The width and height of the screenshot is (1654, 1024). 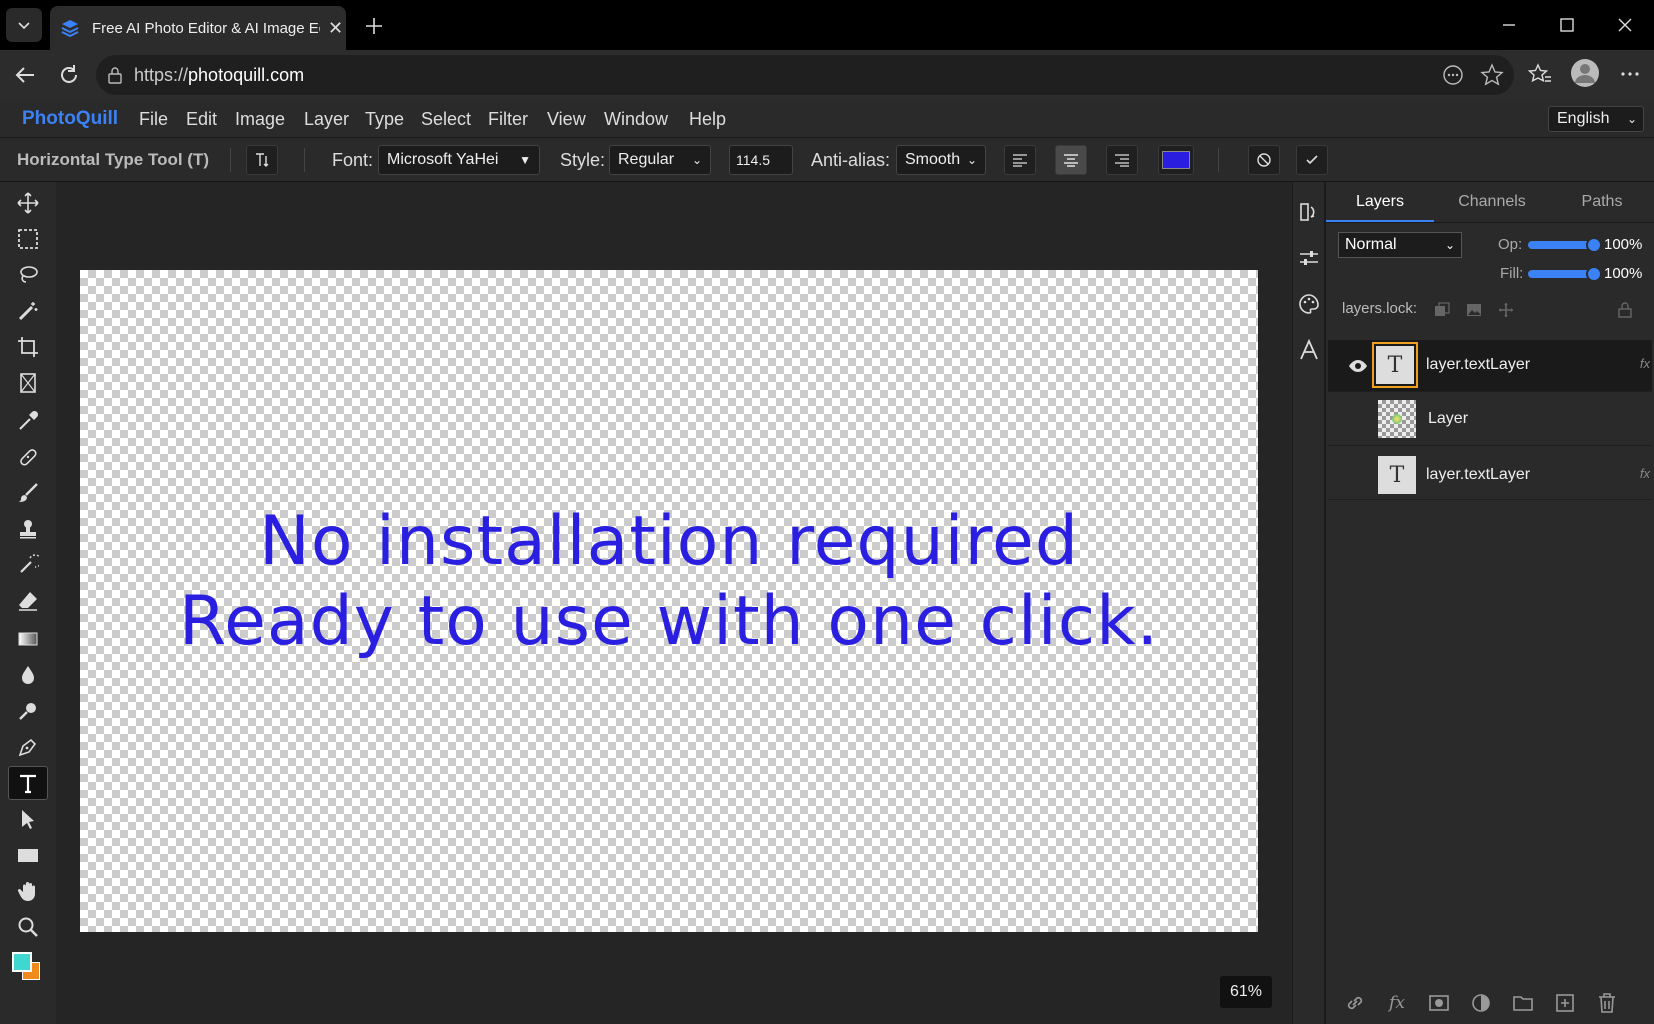 What do you see at coordinates (28, 747) in the screenshot?
I see `pen-tool` at bounding box center [28, 747].